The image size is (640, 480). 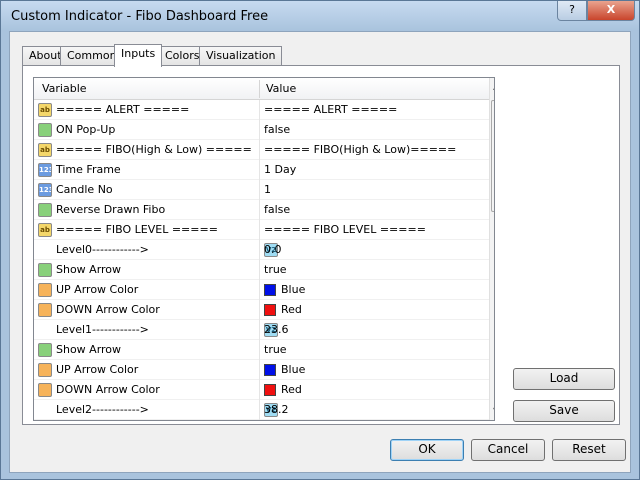 What do you see at coordinates (86, 129) in the screenshot?
I see `variable-name: ON Pop-Up` at bounding box center [86, 129].